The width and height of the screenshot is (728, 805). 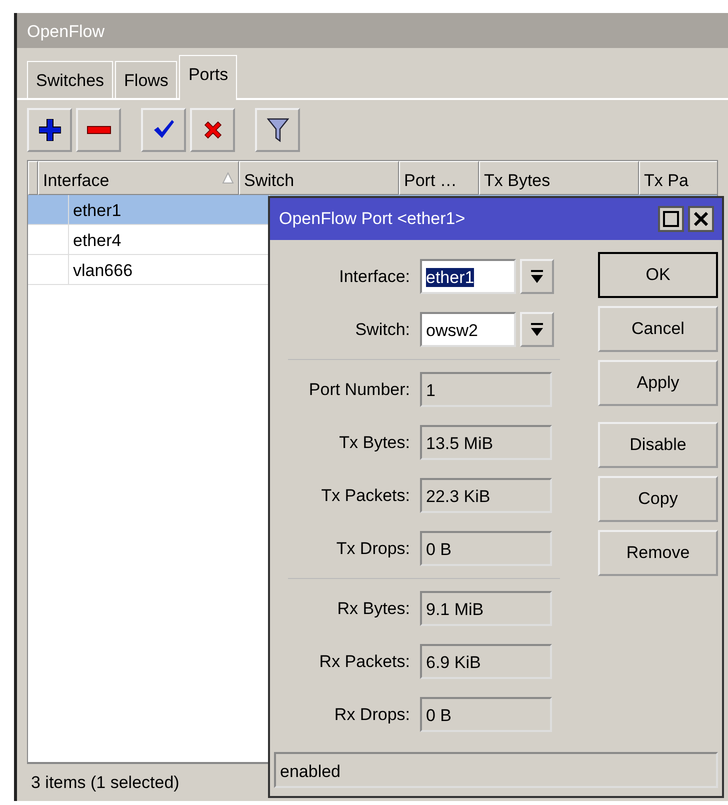 What do you see at coordinates (658, 329) in the screenshot?
I see `dialog-button: Cancel` at bounding box center [658, 329].